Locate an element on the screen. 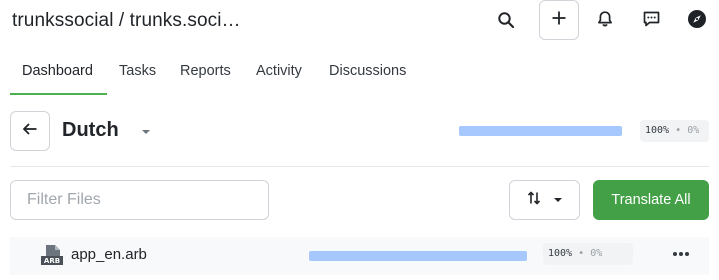  active-tab-indicator is located at coordinates (58, 94).